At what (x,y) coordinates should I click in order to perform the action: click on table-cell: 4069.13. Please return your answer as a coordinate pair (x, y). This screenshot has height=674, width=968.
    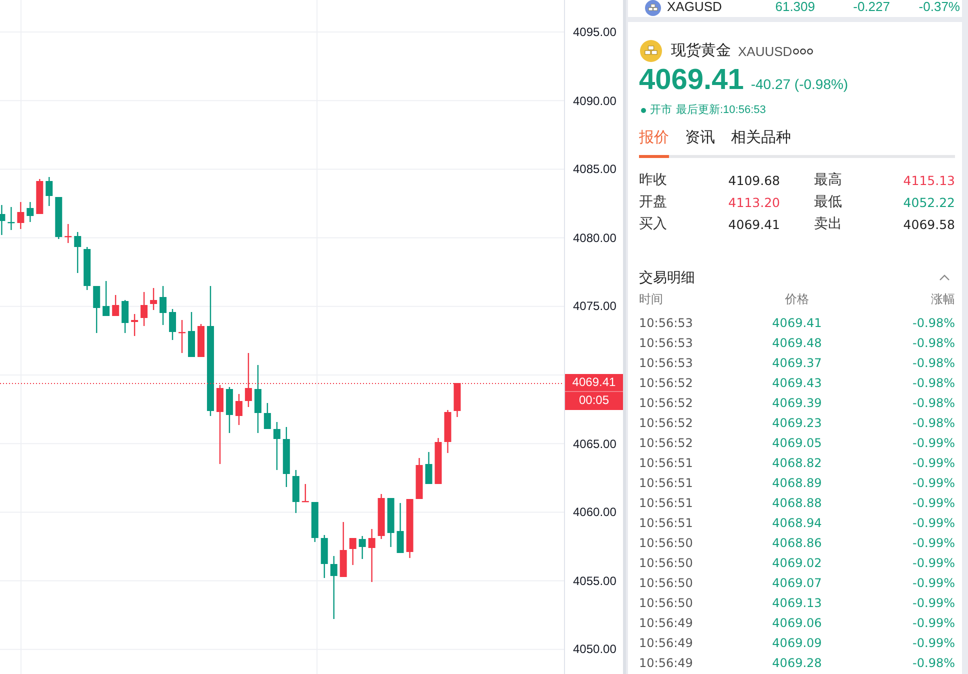
    Looking at the image, I should click on (797, 603).